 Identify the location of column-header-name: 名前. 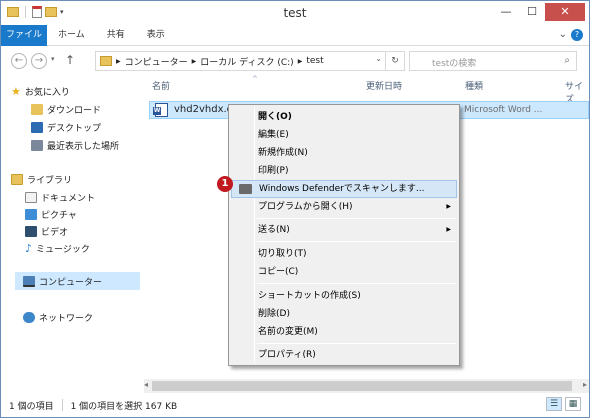
(161, 85).